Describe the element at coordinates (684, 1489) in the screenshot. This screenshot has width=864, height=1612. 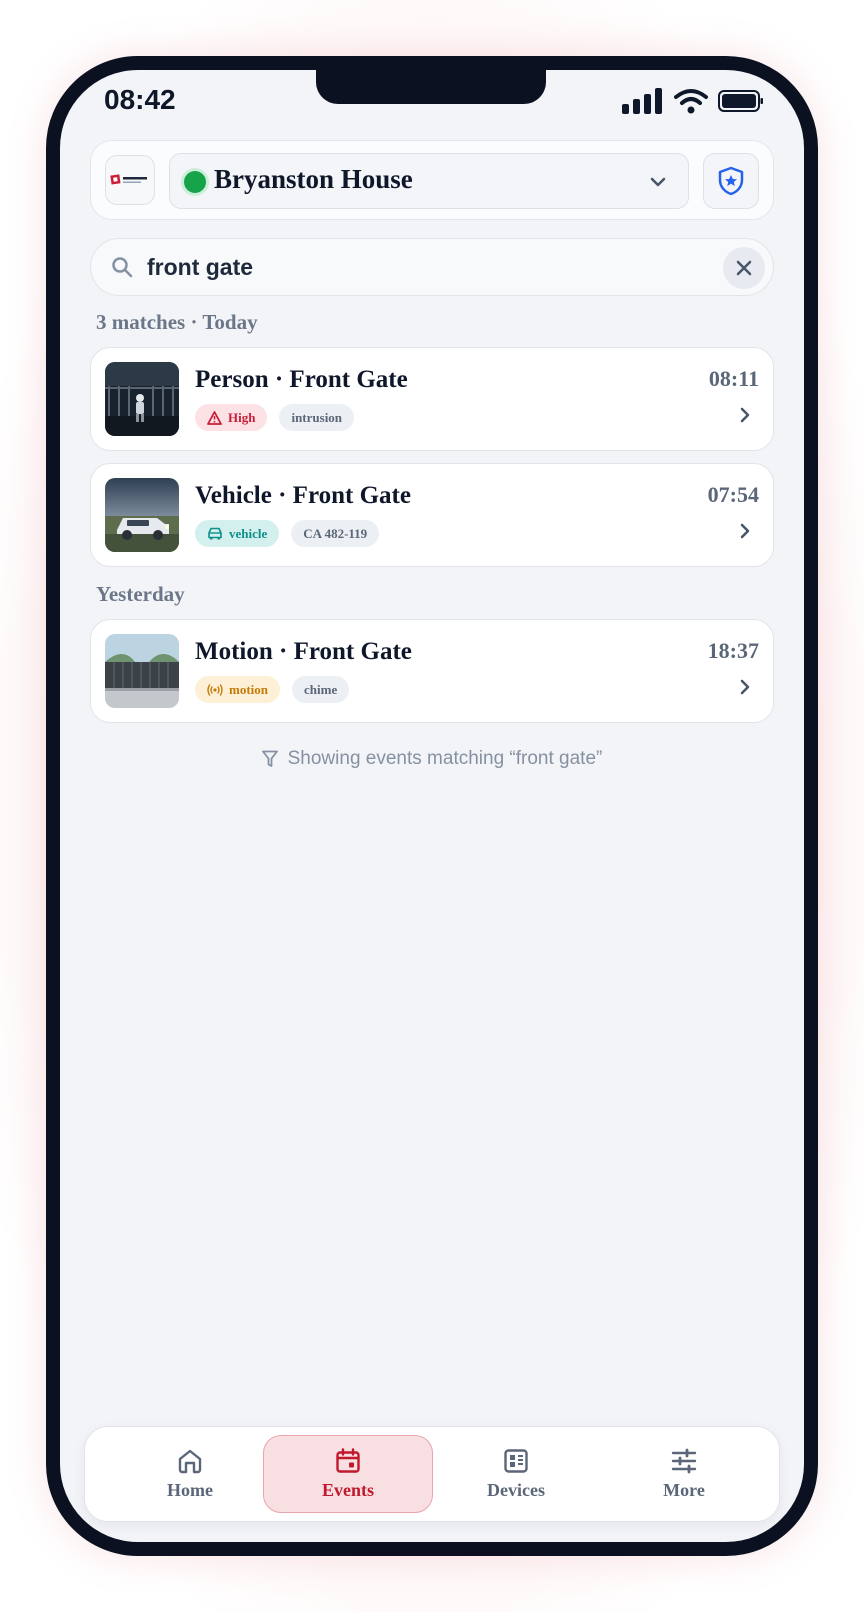
I see `tab-more-label: More` at that location.